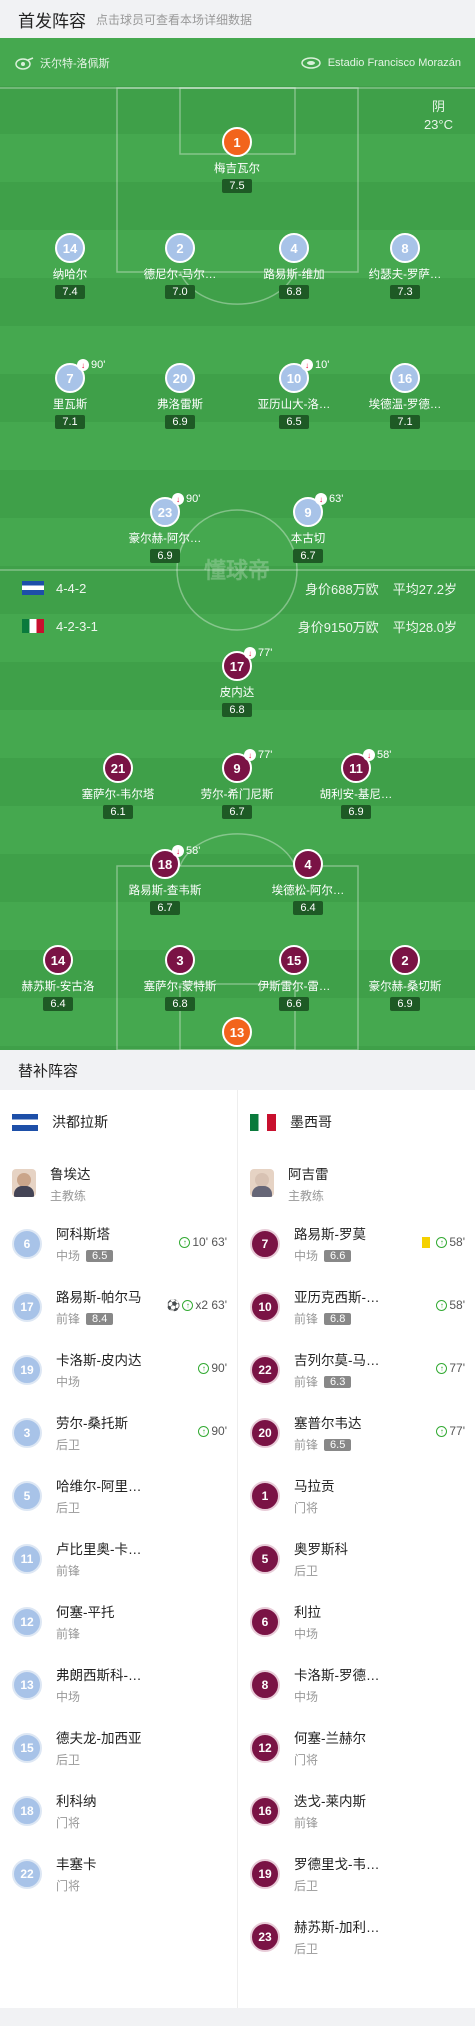 The image size is (475, 2026). I want to click on player-events: ↑ 90', so click(212, 1431).